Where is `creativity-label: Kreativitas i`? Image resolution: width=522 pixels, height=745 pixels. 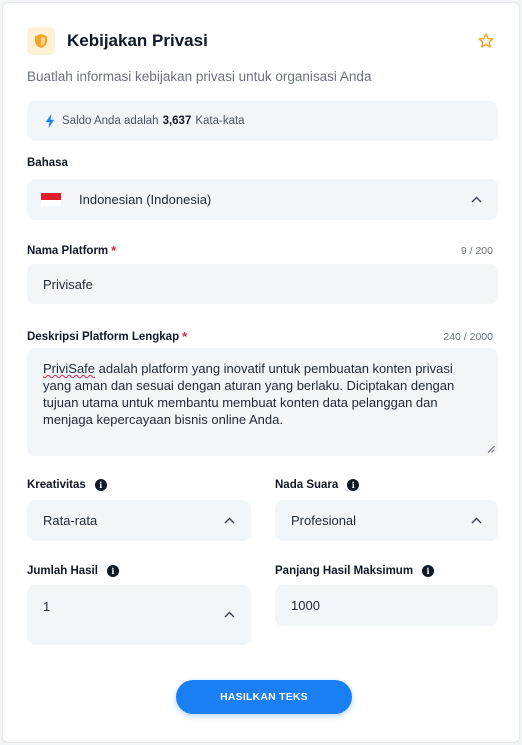
creativity-label: Kreativitas i is located at coordinates (67, 485).